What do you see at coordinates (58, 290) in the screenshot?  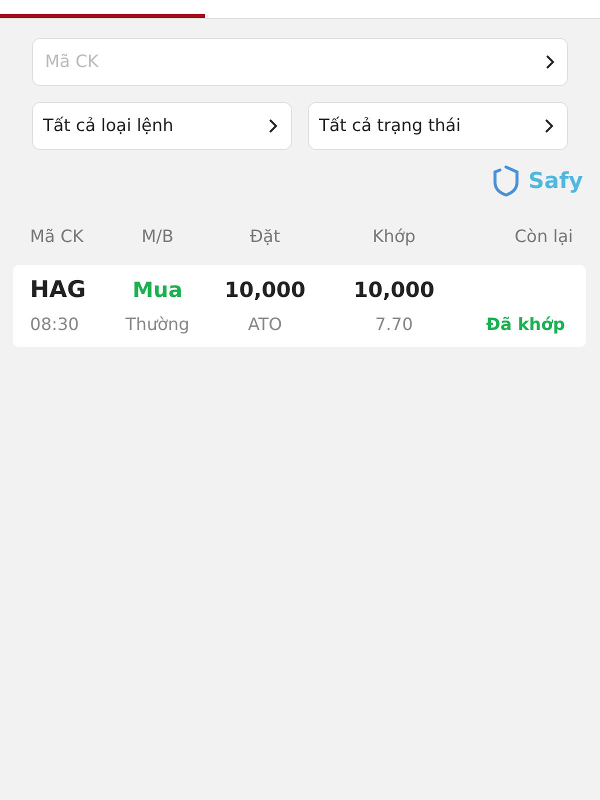 I see `symbol: HAG` at bounding box center [58, 290].